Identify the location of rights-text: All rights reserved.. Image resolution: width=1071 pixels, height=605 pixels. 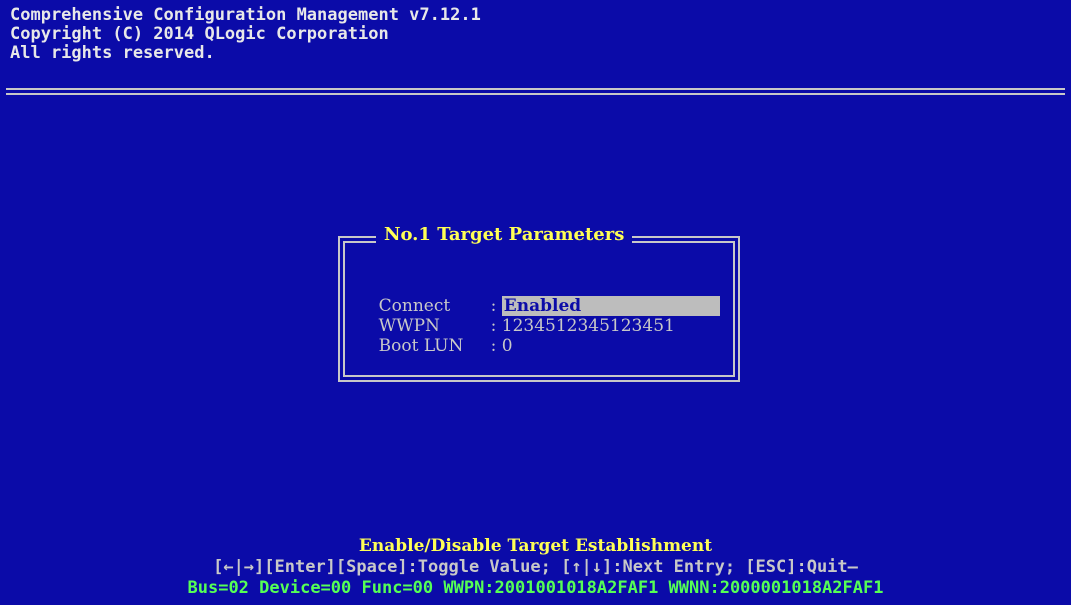
(112, 53).